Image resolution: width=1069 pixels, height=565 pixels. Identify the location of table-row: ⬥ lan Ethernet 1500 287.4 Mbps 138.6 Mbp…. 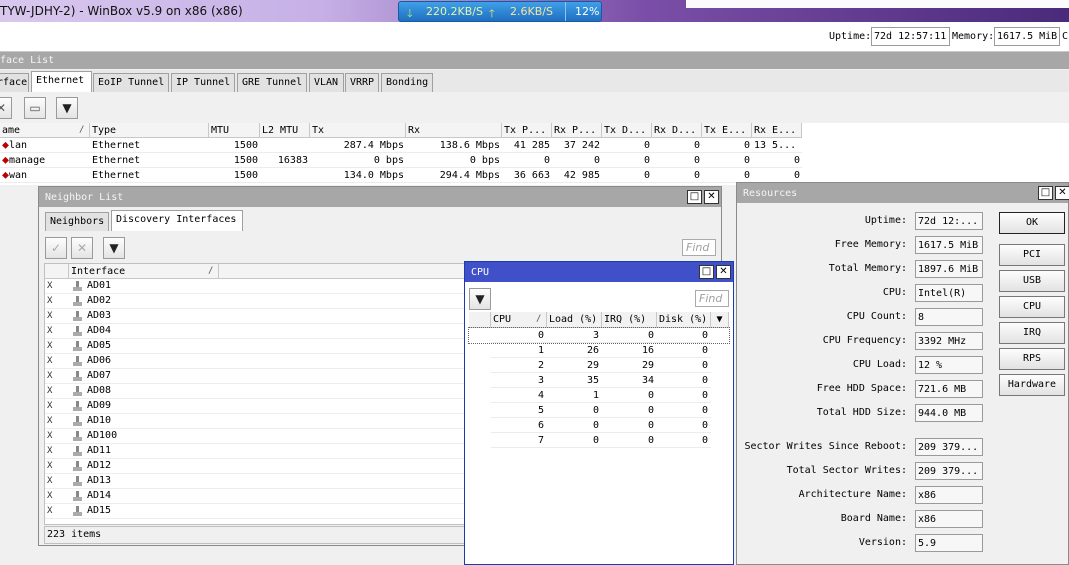
(534, 145).